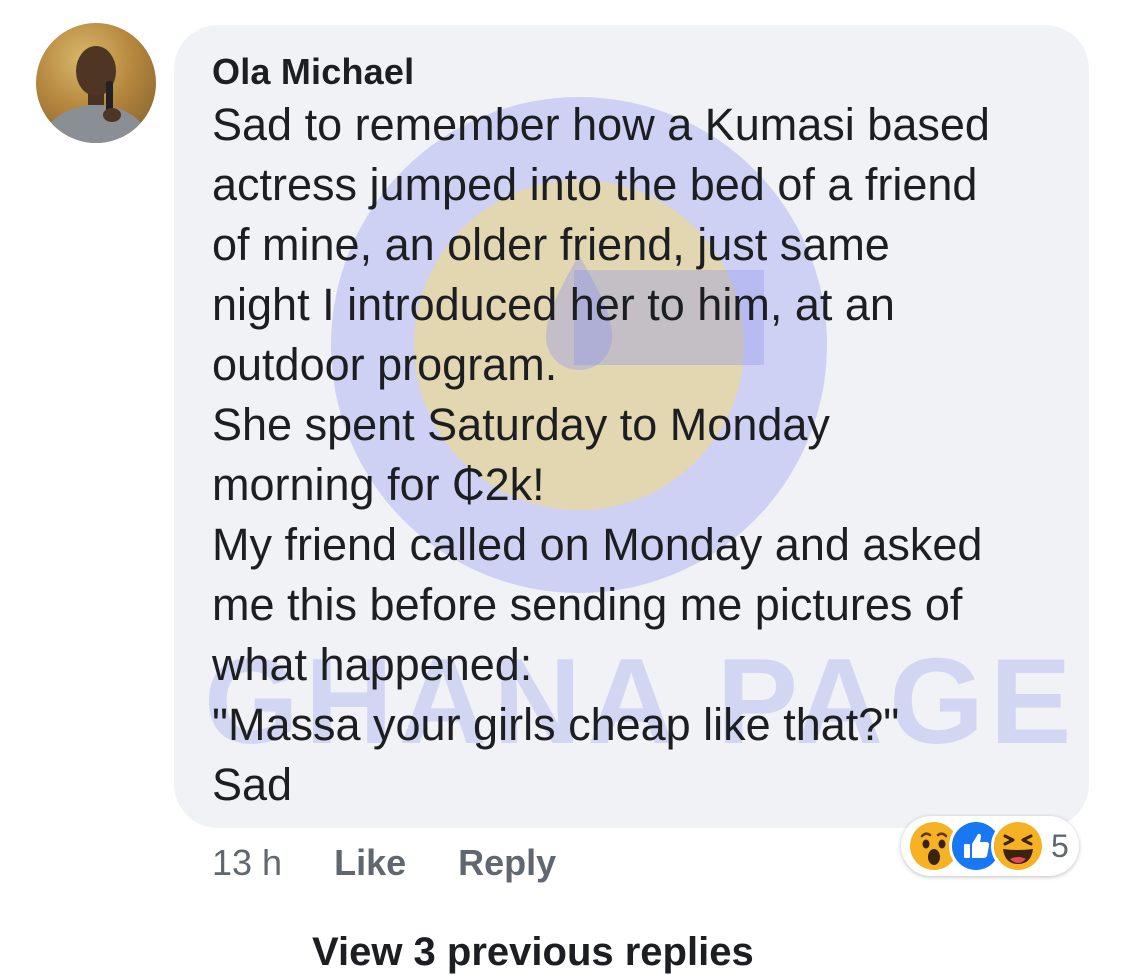 This screenshot has height=975, width=1125. I want to click on avatar, so click(96, 83).